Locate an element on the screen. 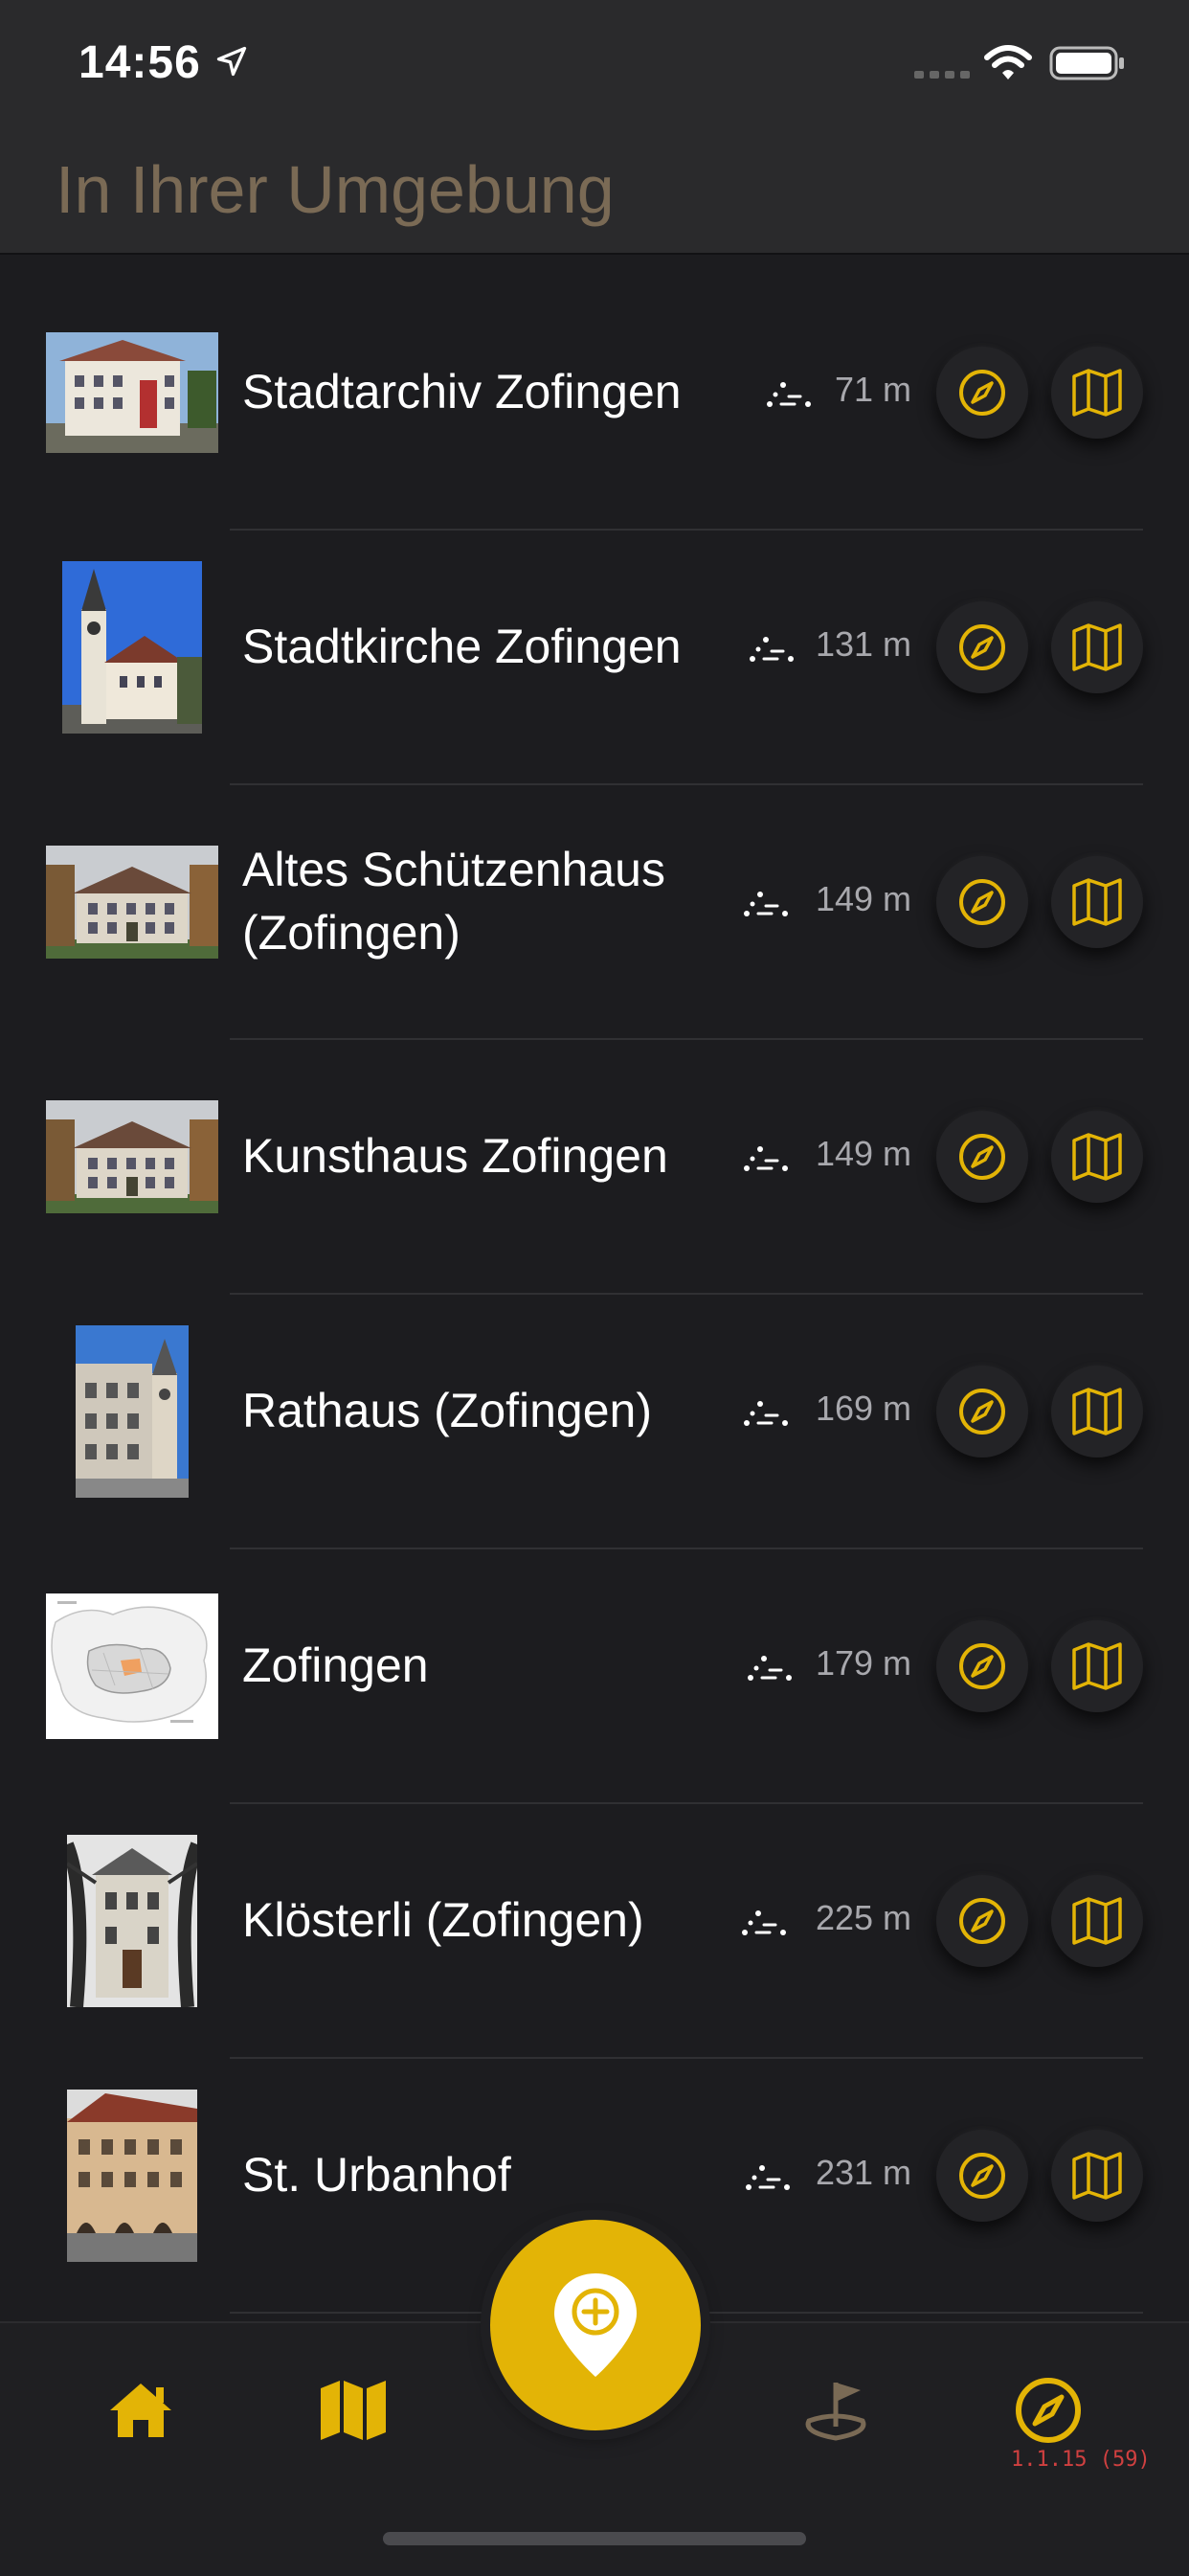 This screenshot has height=2576, width=1189. add-location-button is located at coordinates (595, 2325).